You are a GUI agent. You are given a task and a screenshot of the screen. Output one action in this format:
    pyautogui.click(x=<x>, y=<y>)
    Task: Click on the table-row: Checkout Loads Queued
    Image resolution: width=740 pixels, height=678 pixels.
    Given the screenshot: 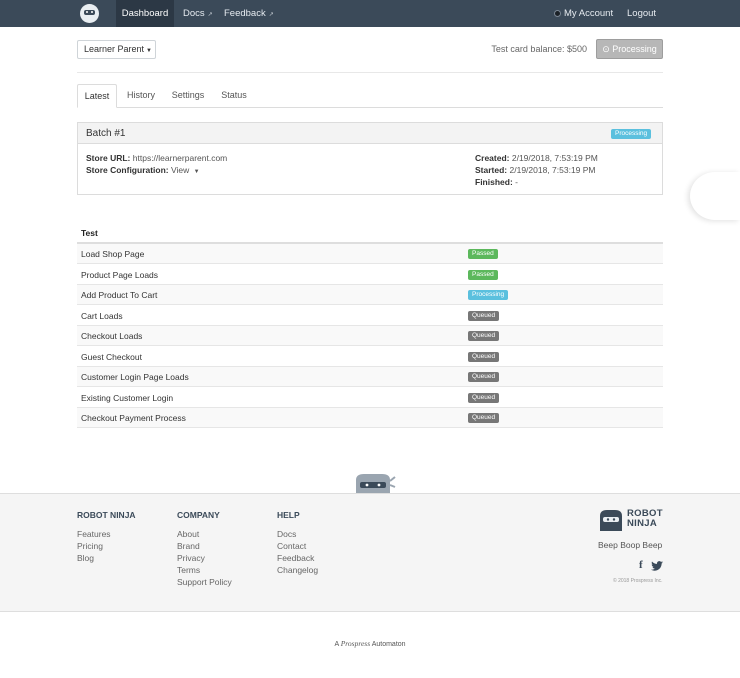 What is the action you would take?
    pyautogui.click(x=370, y=336)
    